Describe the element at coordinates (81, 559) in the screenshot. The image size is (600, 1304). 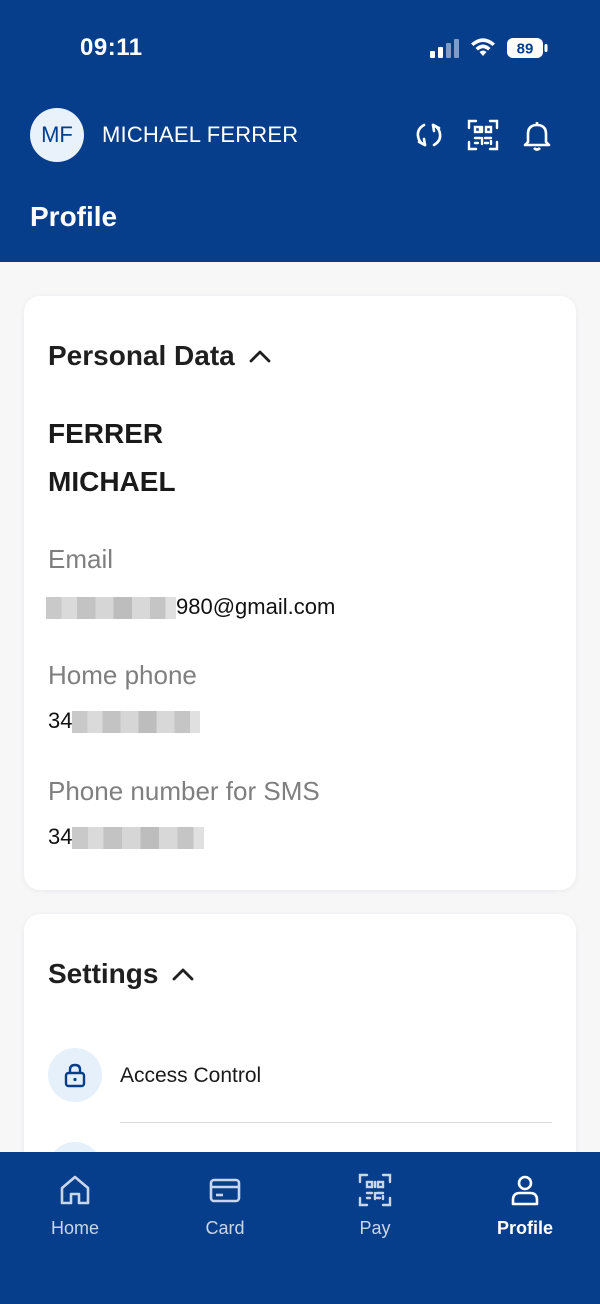
I see `email-label: Email` at that location.